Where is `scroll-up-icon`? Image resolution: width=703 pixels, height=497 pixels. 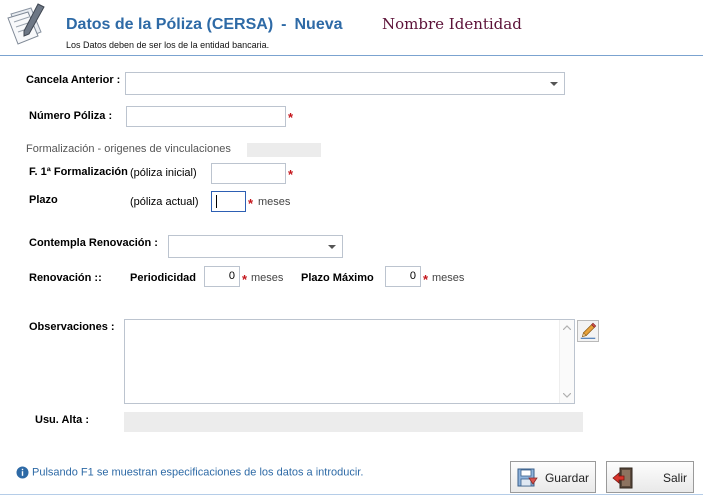
scroll-up-icon is located at coordinates (567, 327).